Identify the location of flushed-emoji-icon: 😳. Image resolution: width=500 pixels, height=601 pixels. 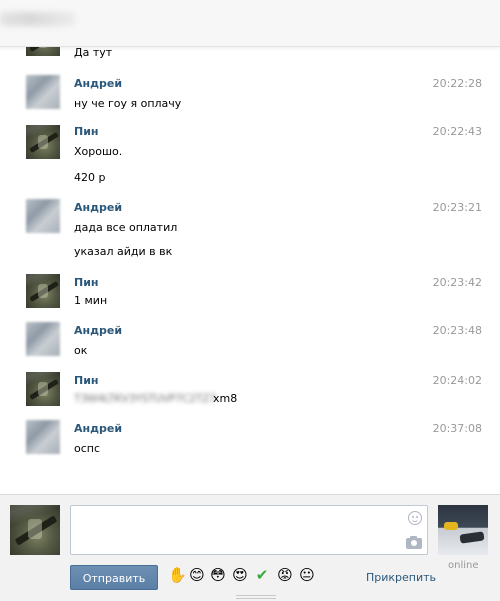
(218, 575).